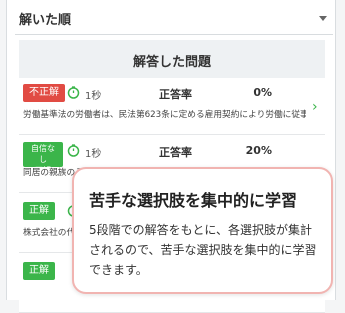 This screenshot has height=313, width=345. Describe the element at coordinates (317, 107) in the screenshot. I see `chevron-right-icon: ›` at that location.